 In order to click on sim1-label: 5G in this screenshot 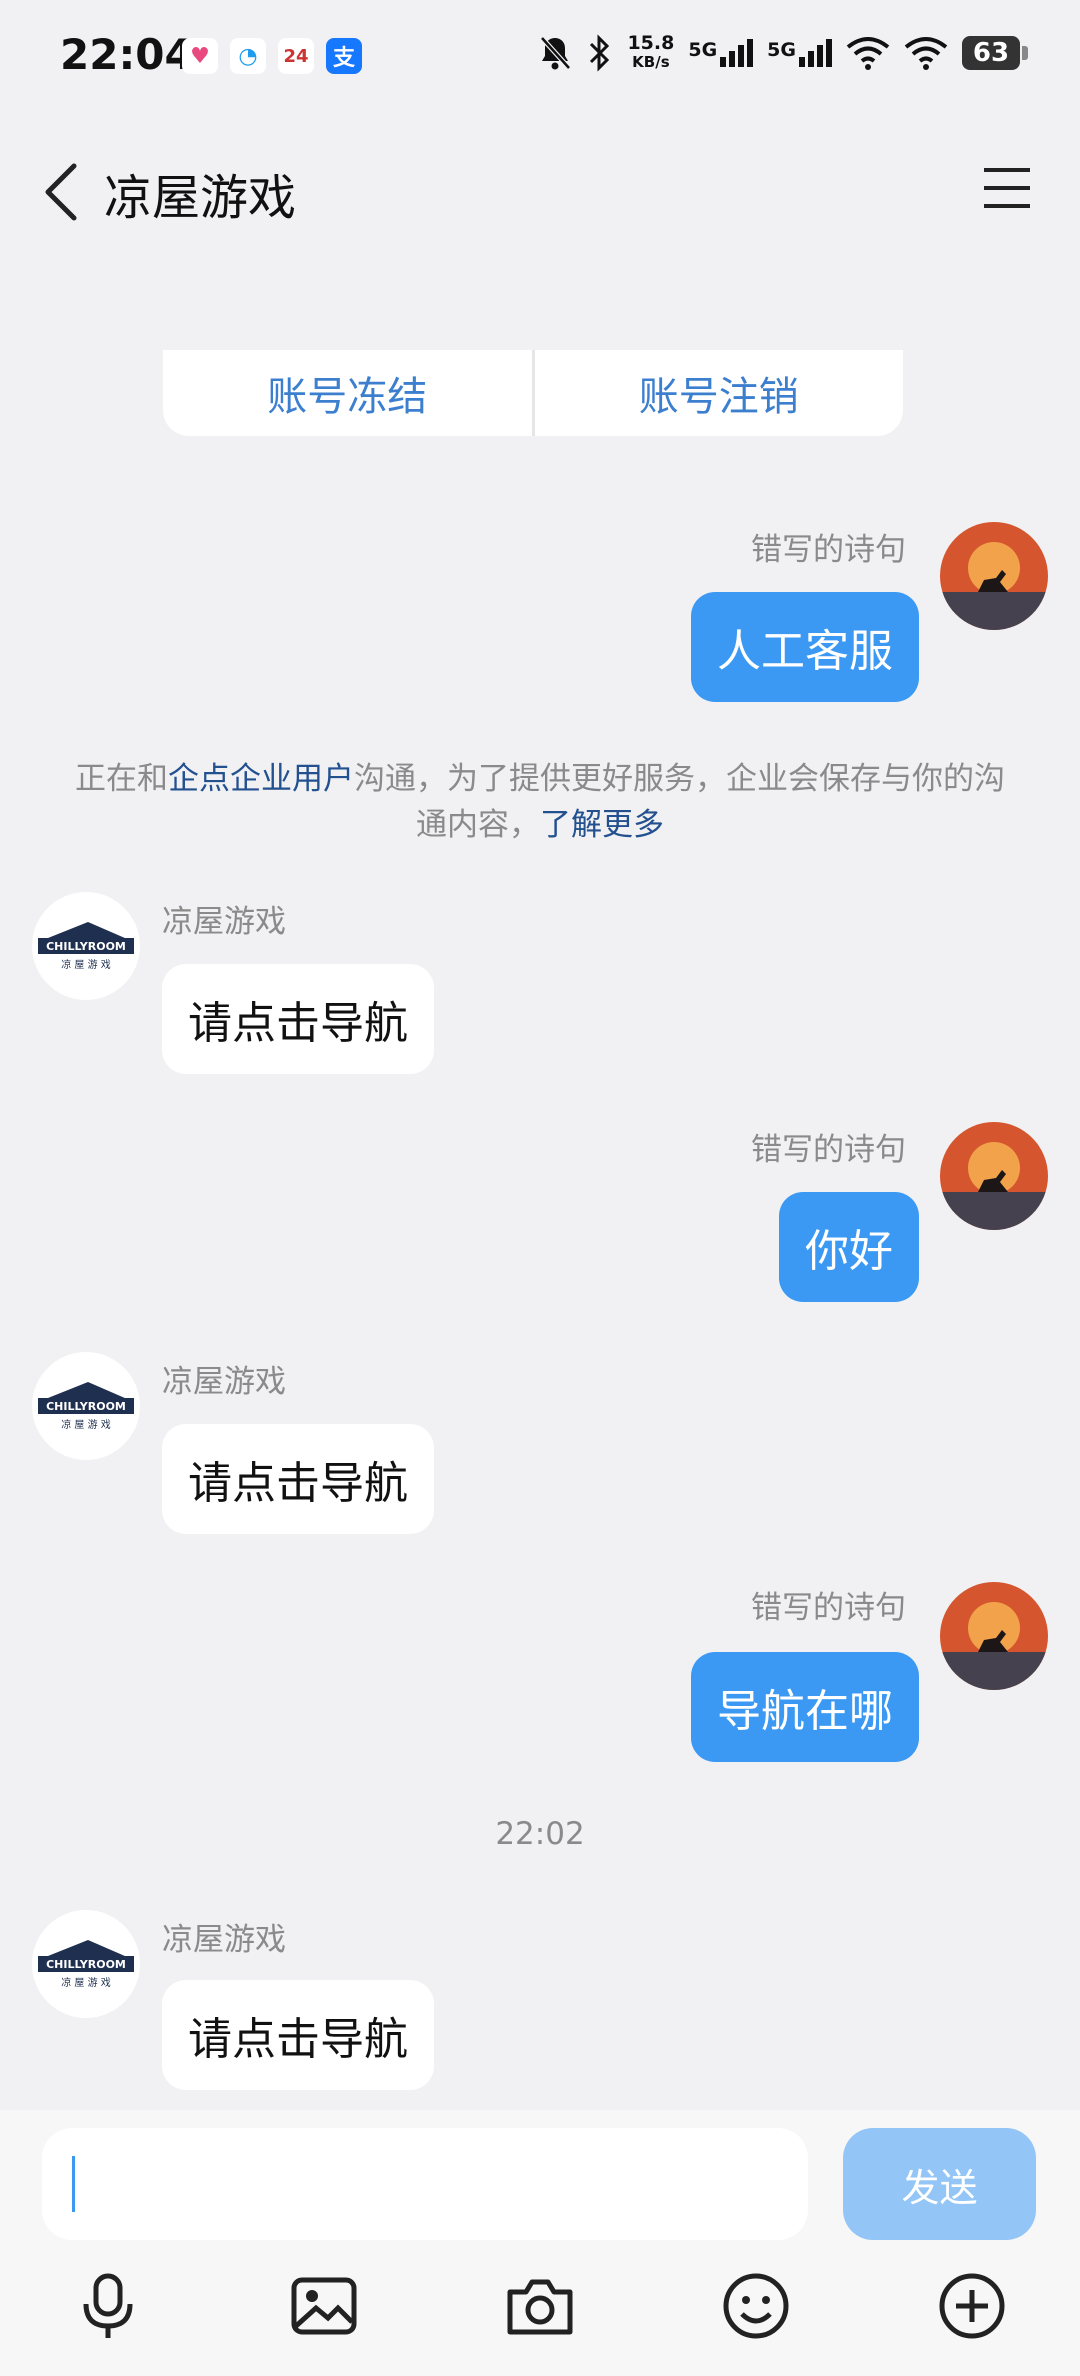, I will do `click(703, 50)`.